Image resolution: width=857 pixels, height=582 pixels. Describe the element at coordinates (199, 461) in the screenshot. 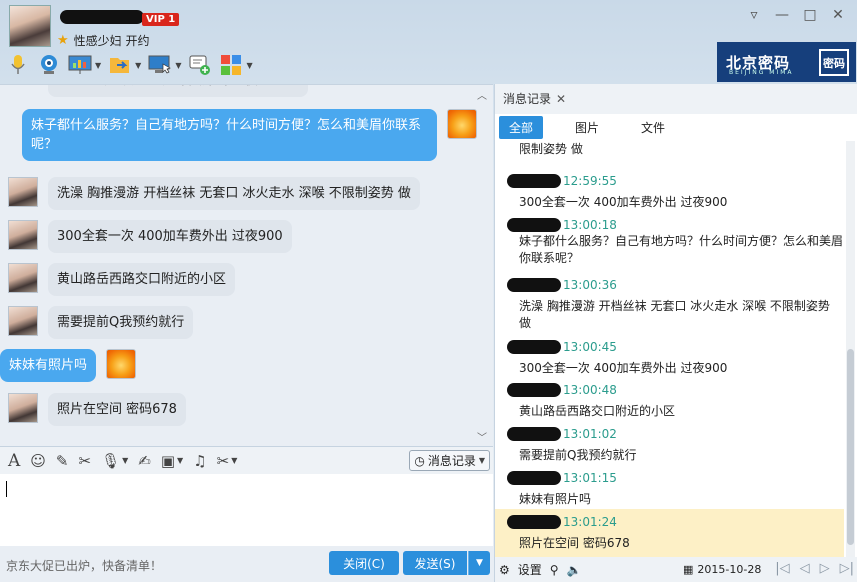

I see `music-icon: ♫` at that location.